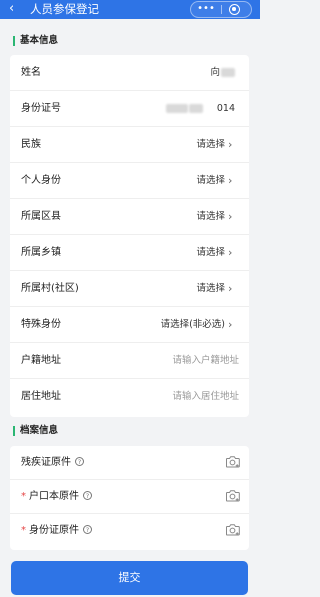  I want to click on field-label: 特殊身份, so click(41, 324).